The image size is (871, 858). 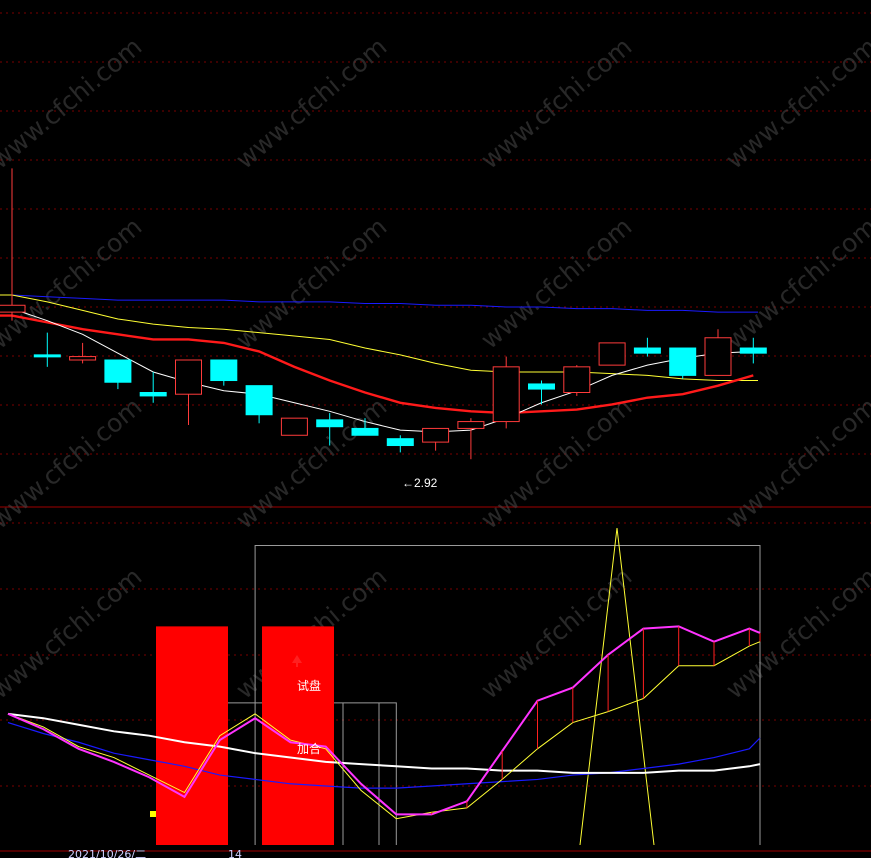 I want to click on date-marker: 14, so click(x=235, y=853).